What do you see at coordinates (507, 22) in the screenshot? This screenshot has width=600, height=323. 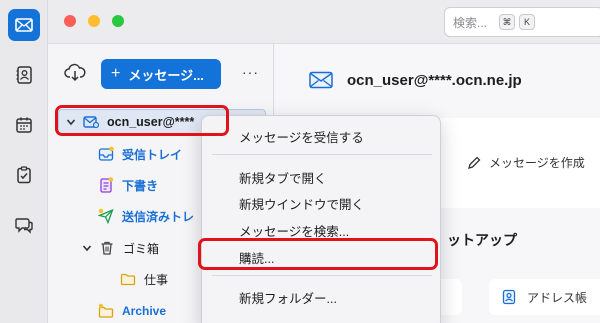 I see `command-key-hint: ⌘` at bounding box center [507, 22].